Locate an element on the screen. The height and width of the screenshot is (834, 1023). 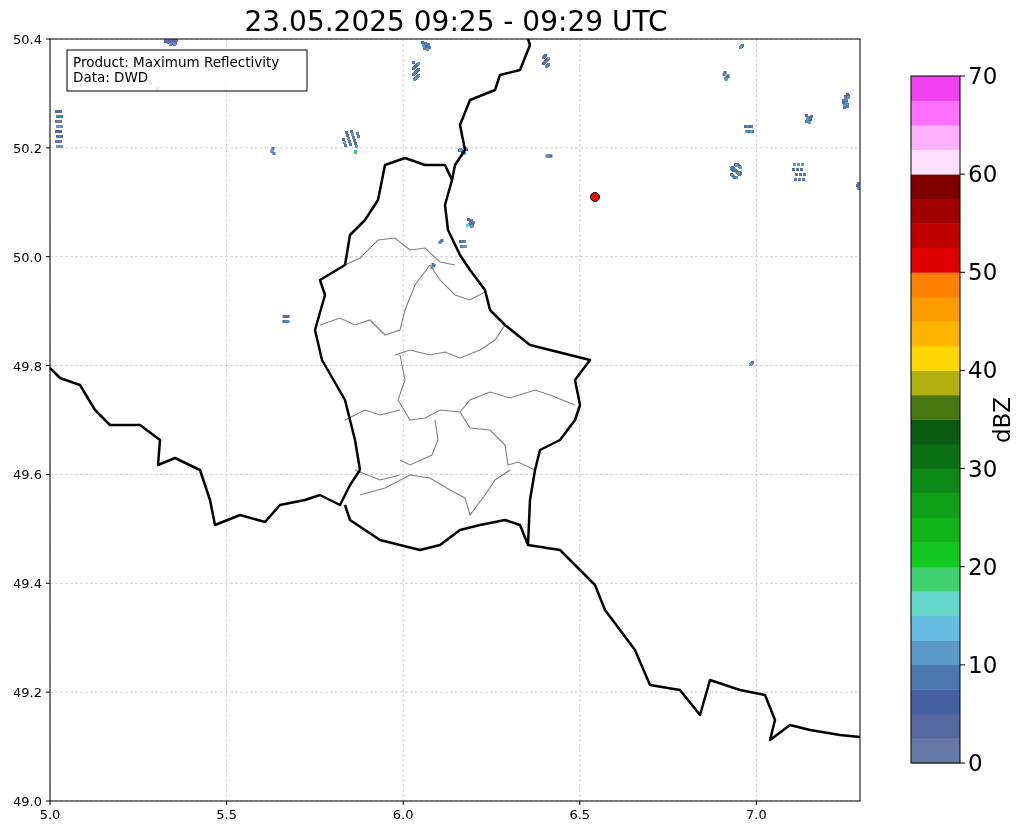
y-axis-label: 50.4 is located at coordinates (27, 39).